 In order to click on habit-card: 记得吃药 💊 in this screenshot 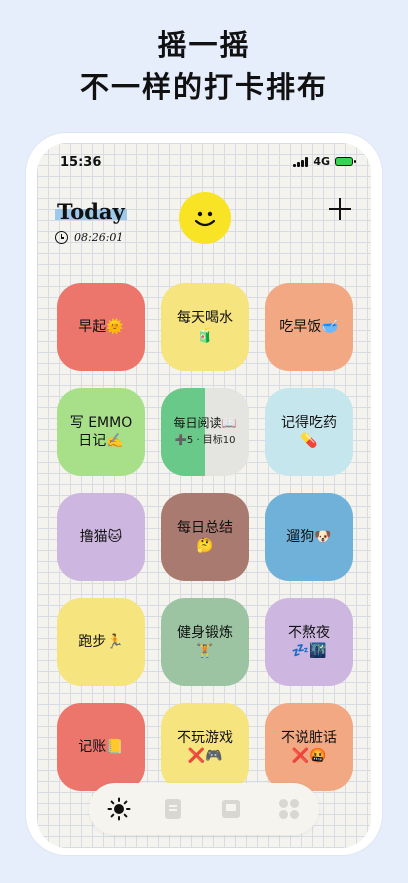, I will do `click(309, 432)`.